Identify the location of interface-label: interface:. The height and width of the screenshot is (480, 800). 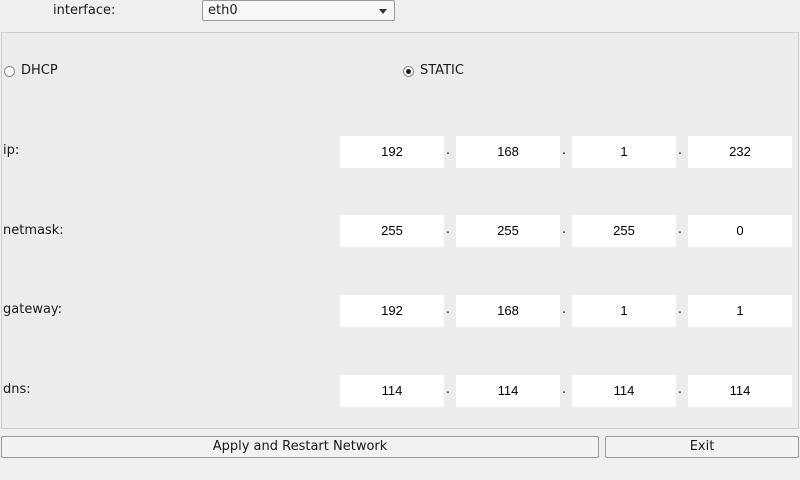
(84, 10).